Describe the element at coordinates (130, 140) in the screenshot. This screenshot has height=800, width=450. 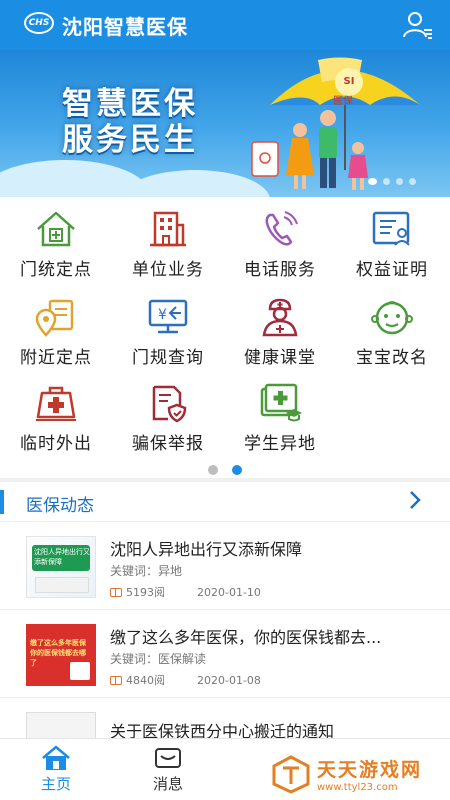
I see `banner-headline-2: 服务民生` at that location.